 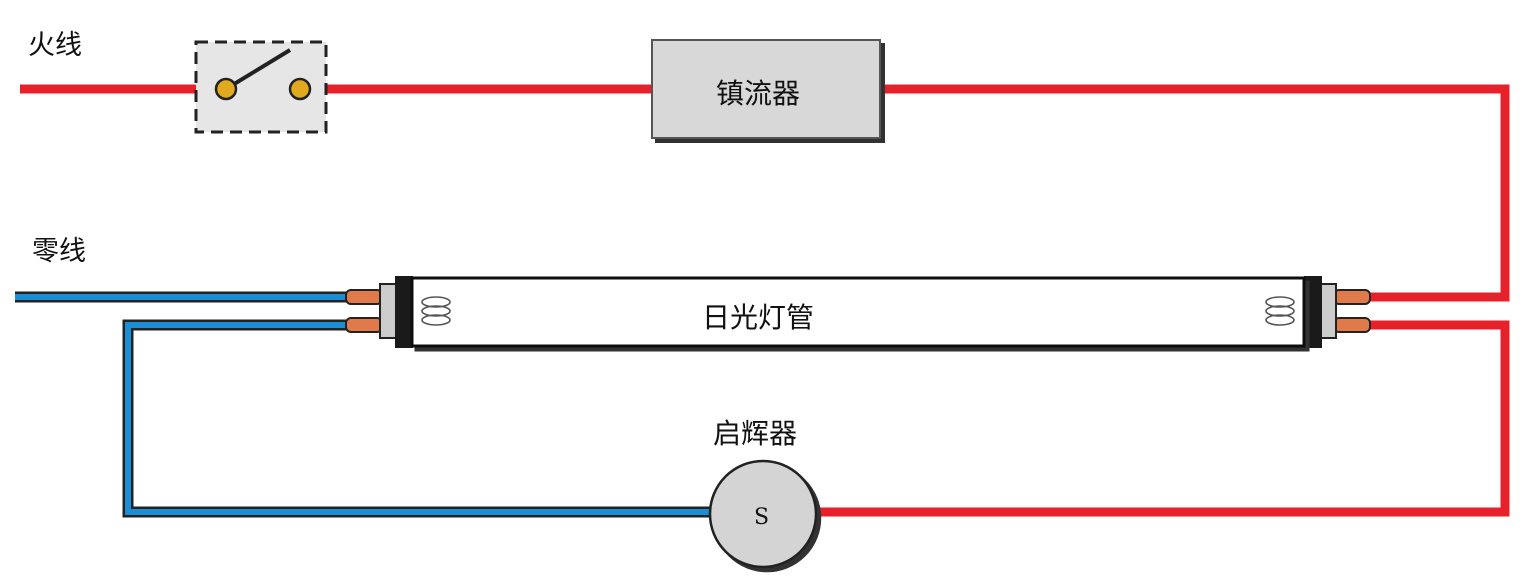 I want to click on starter-label: 启辉器, so click(x=755, y=433).